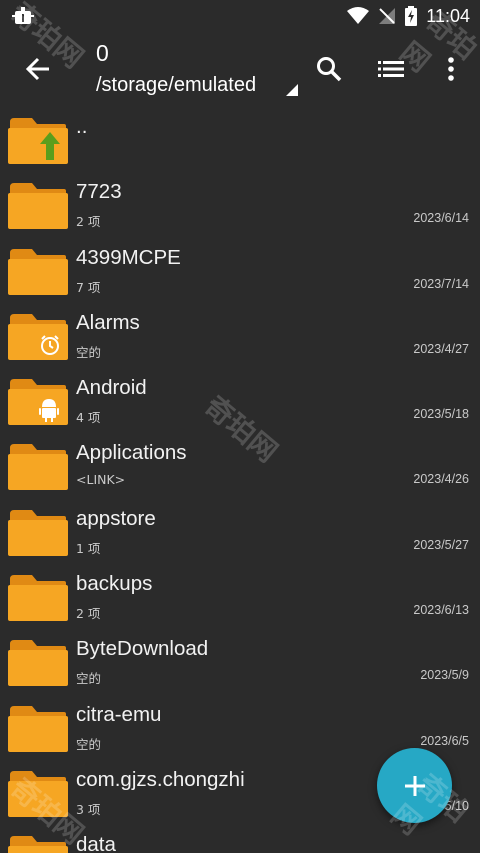 The image size is (480, 853). I want to click on status-right: 11:04, so click(408, 16).